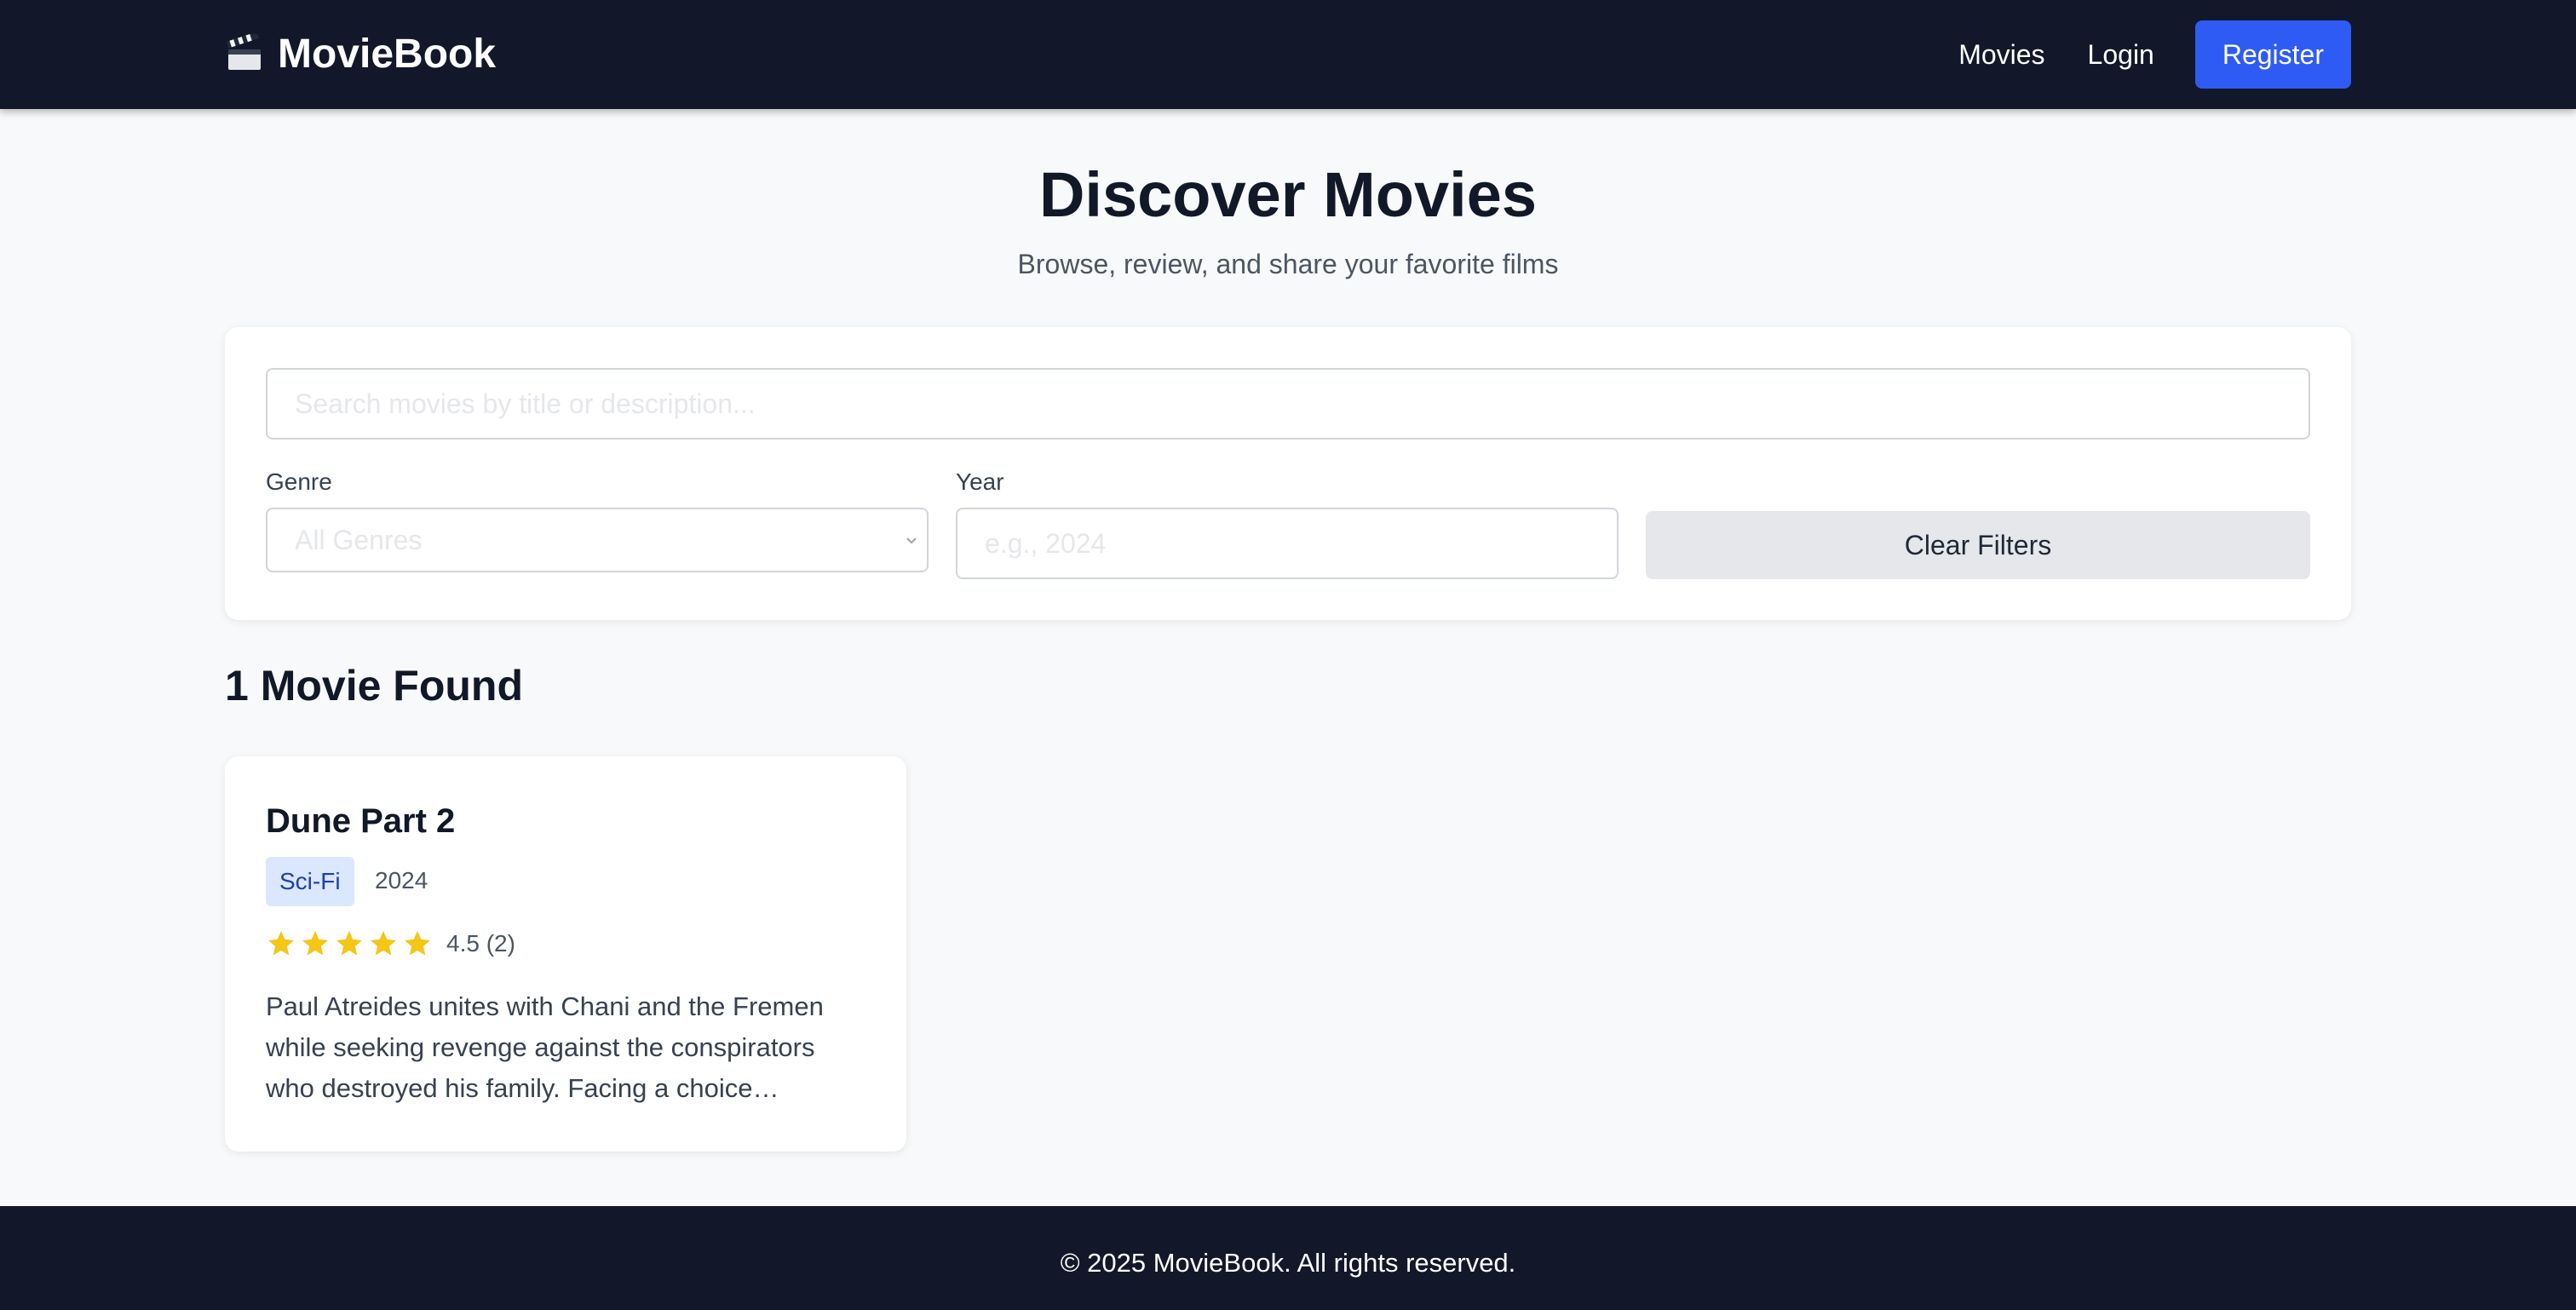  I want to click on year-input, so click(1287, 543).